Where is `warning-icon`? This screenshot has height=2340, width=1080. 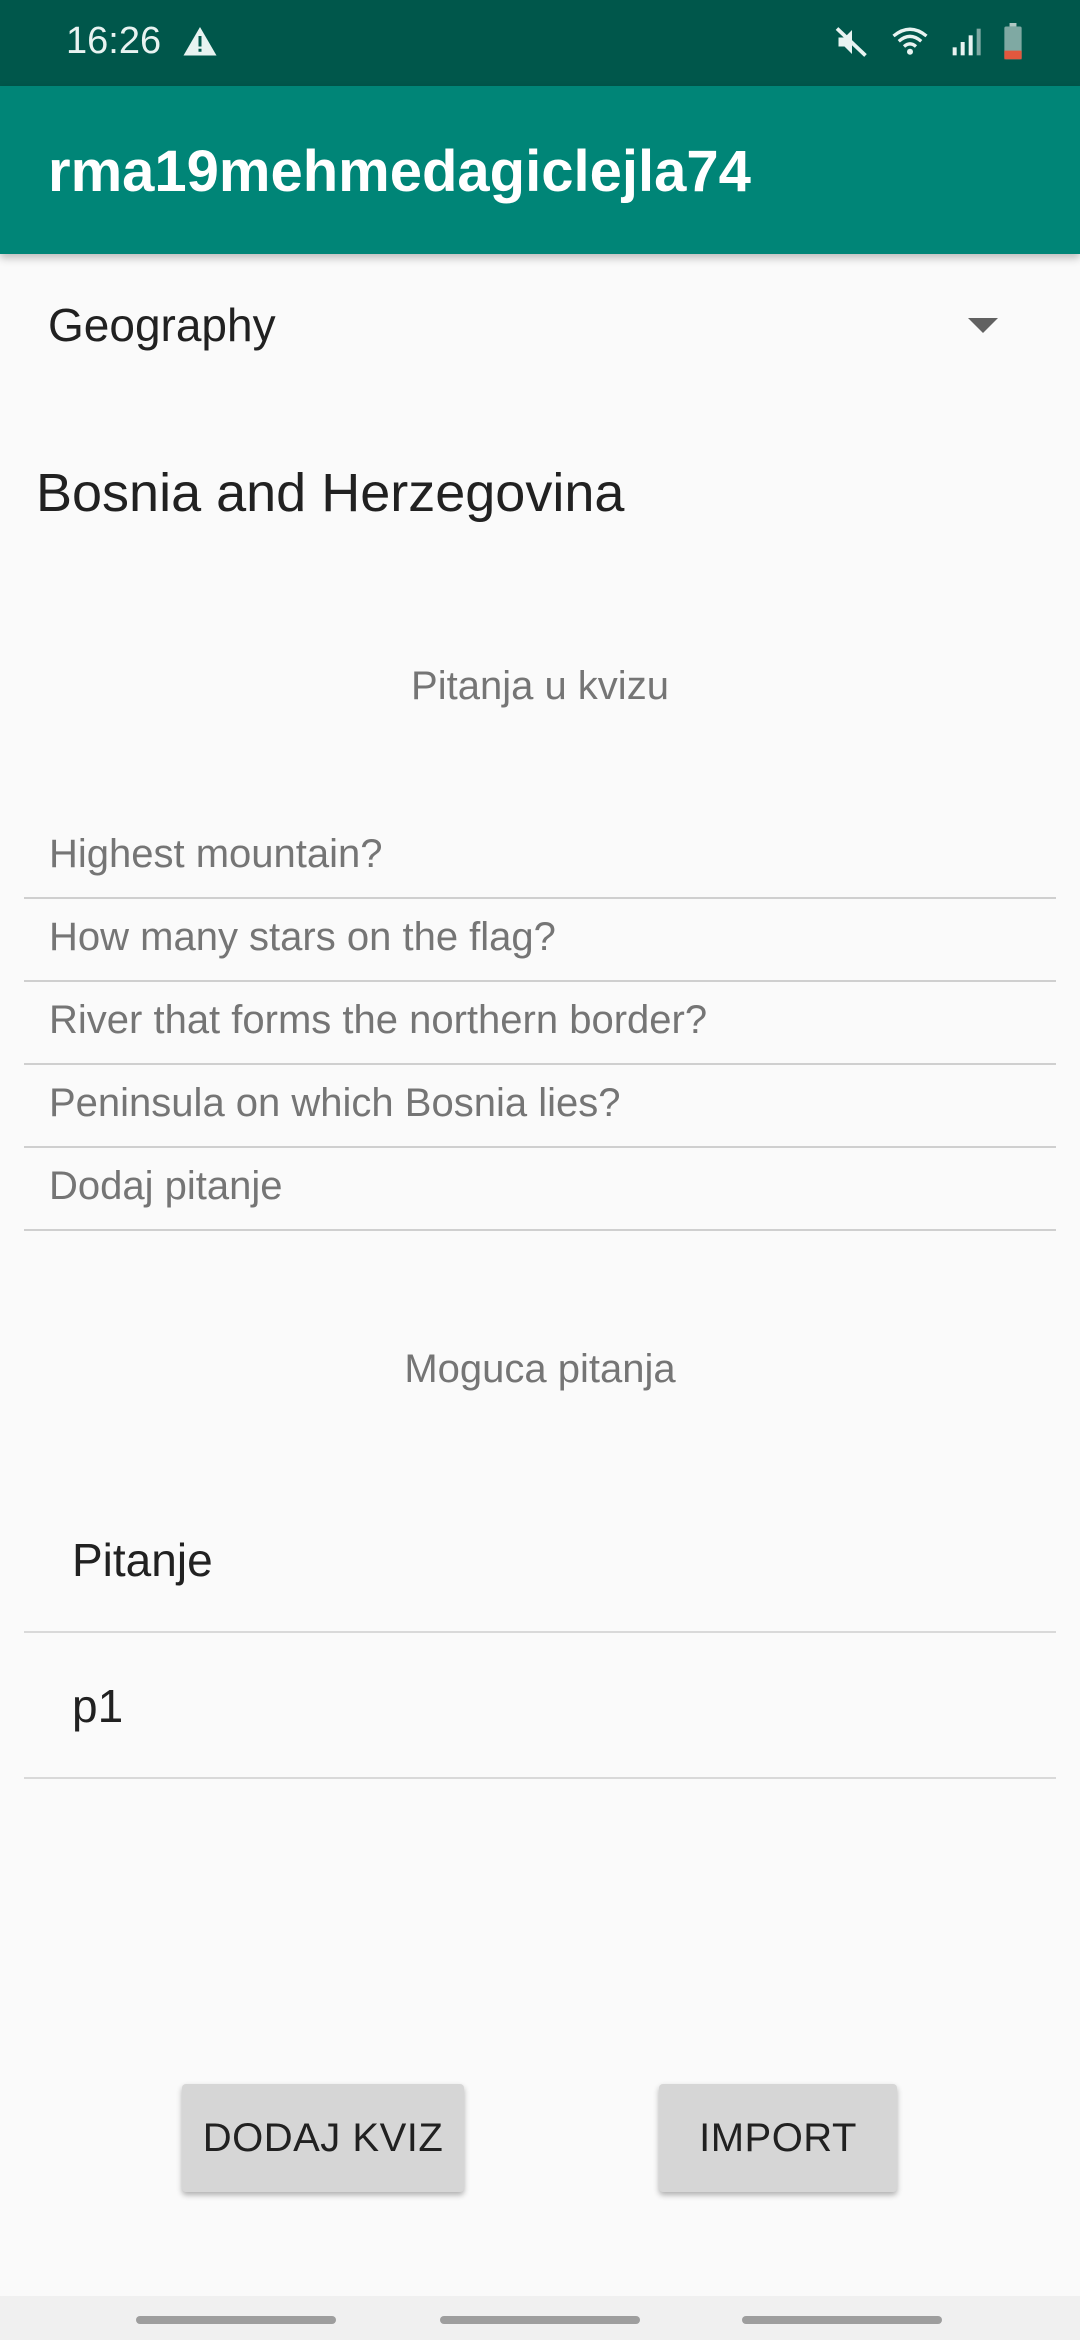
warning-icon is located at coordinates (200, 41).